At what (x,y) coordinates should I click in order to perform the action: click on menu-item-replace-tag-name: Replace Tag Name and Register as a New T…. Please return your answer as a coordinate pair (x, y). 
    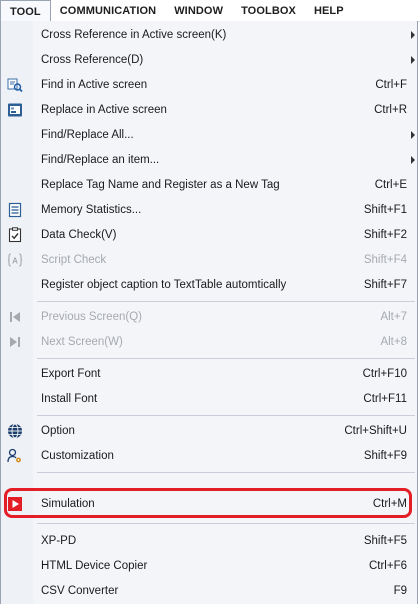
    Looking at the image, I should click on (209, 185).